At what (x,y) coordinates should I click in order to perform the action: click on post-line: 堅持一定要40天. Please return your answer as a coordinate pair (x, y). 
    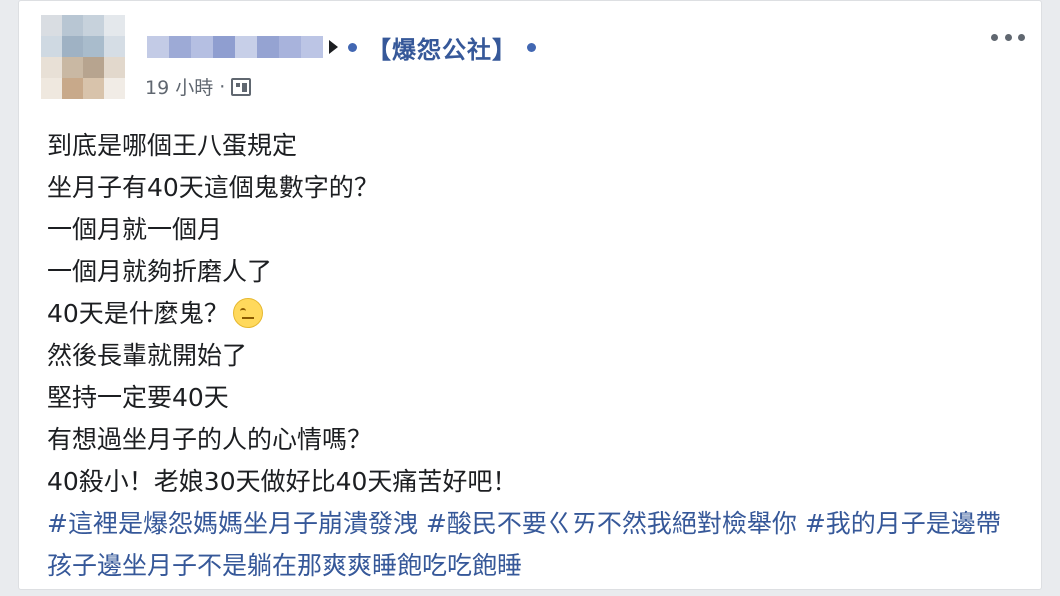
    Looking at the image, I should click on (138, 397).